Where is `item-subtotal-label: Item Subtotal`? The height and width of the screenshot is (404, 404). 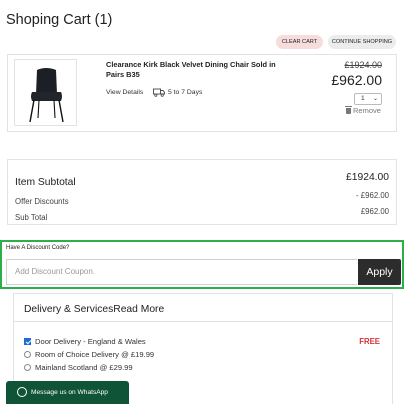
item-subtotal-label: Item Subtotal is located at coordinates (45, 182).